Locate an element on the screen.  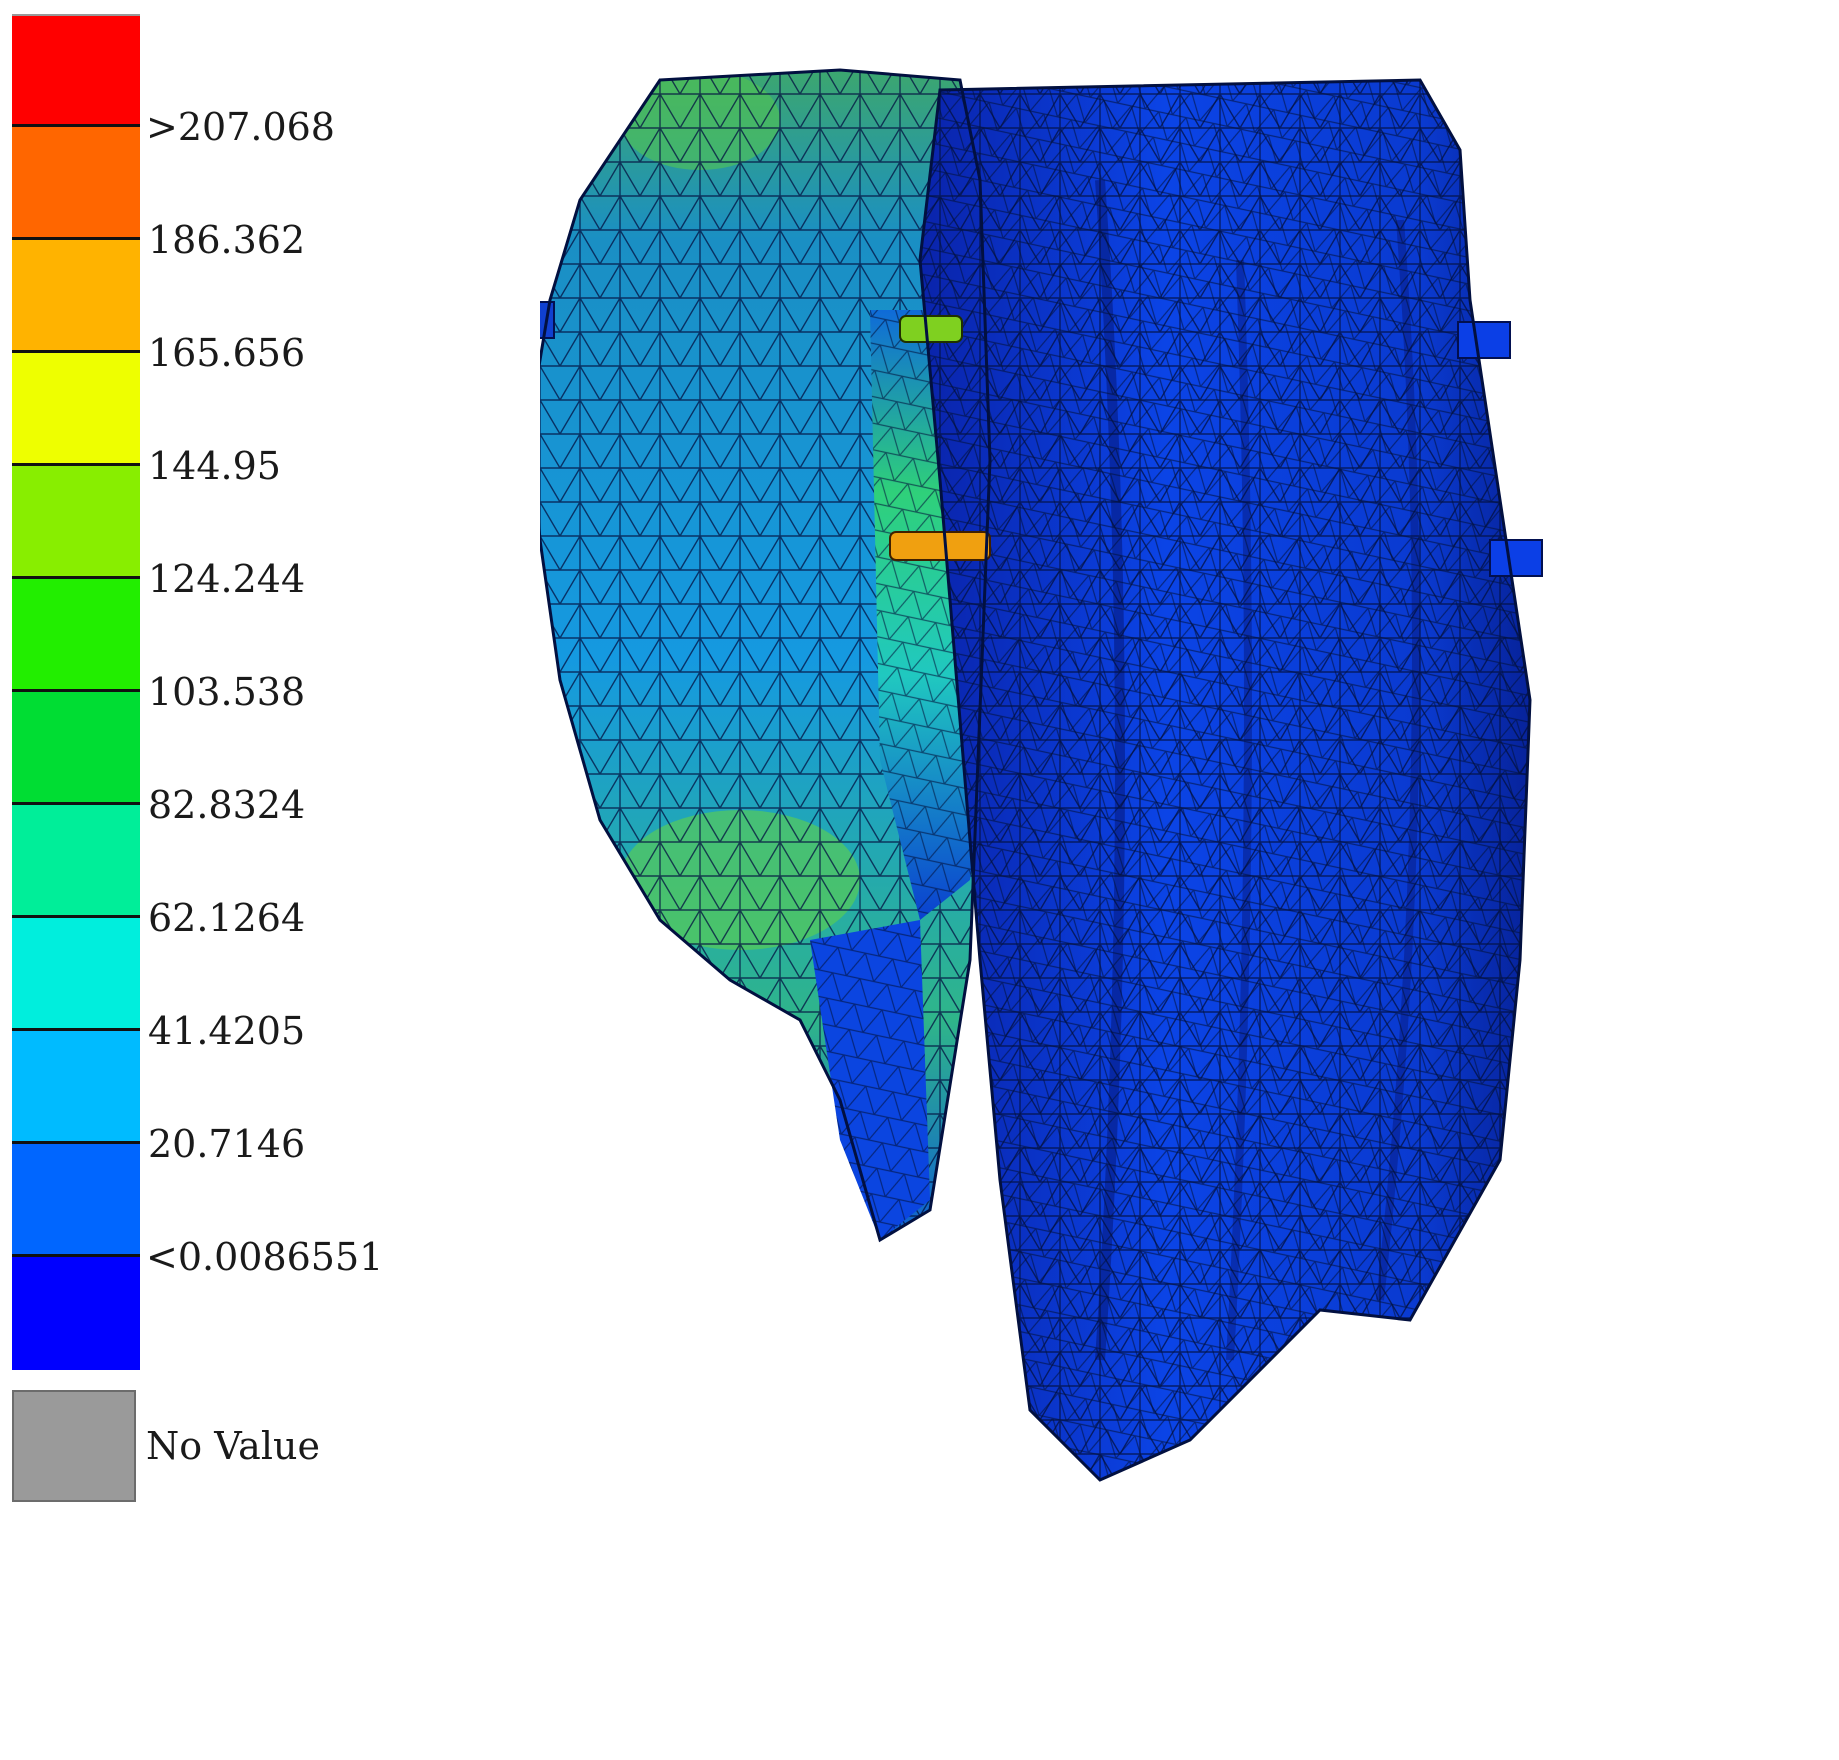
hotspot-lower is located at coordinates (940, 546).